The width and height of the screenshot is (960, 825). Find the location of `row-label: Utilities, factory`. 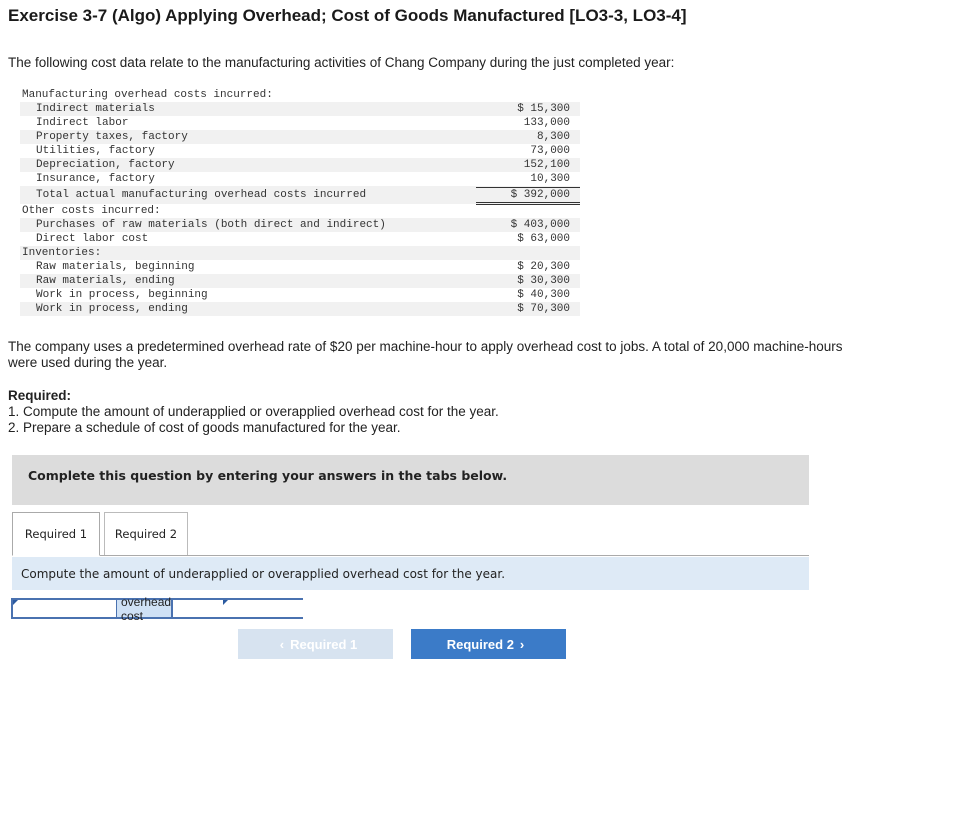

row-label: Utilities, factory is located at coordinates (95, 151).